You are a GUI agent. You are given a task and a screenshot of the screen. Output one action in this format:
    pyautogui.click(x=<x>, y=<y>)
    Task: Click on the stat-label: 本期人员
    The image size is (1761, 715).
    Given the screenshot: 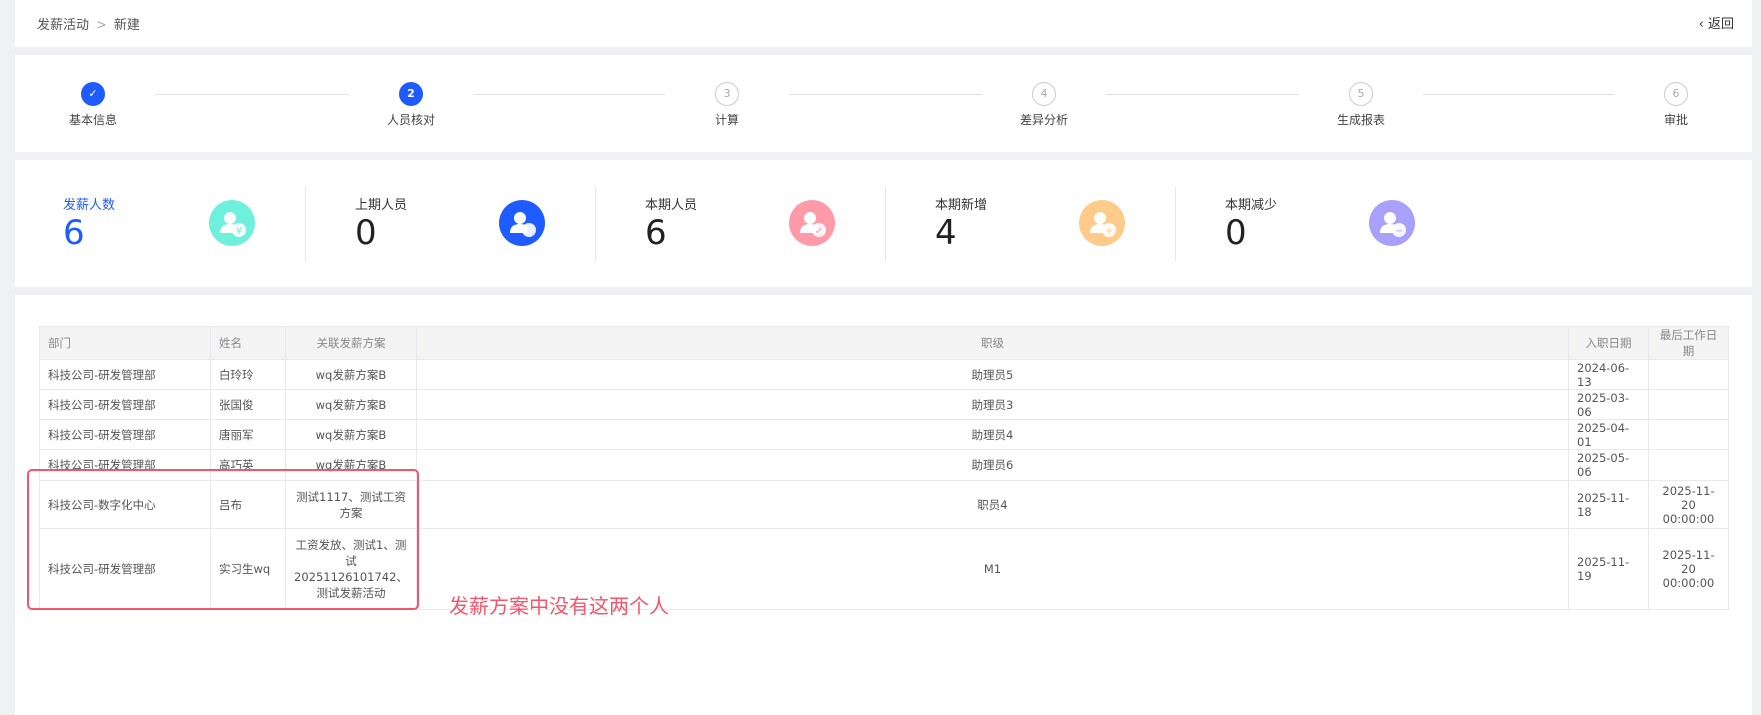 What is the action you would take?
    pyautogui.click(x=671, y=205)
    